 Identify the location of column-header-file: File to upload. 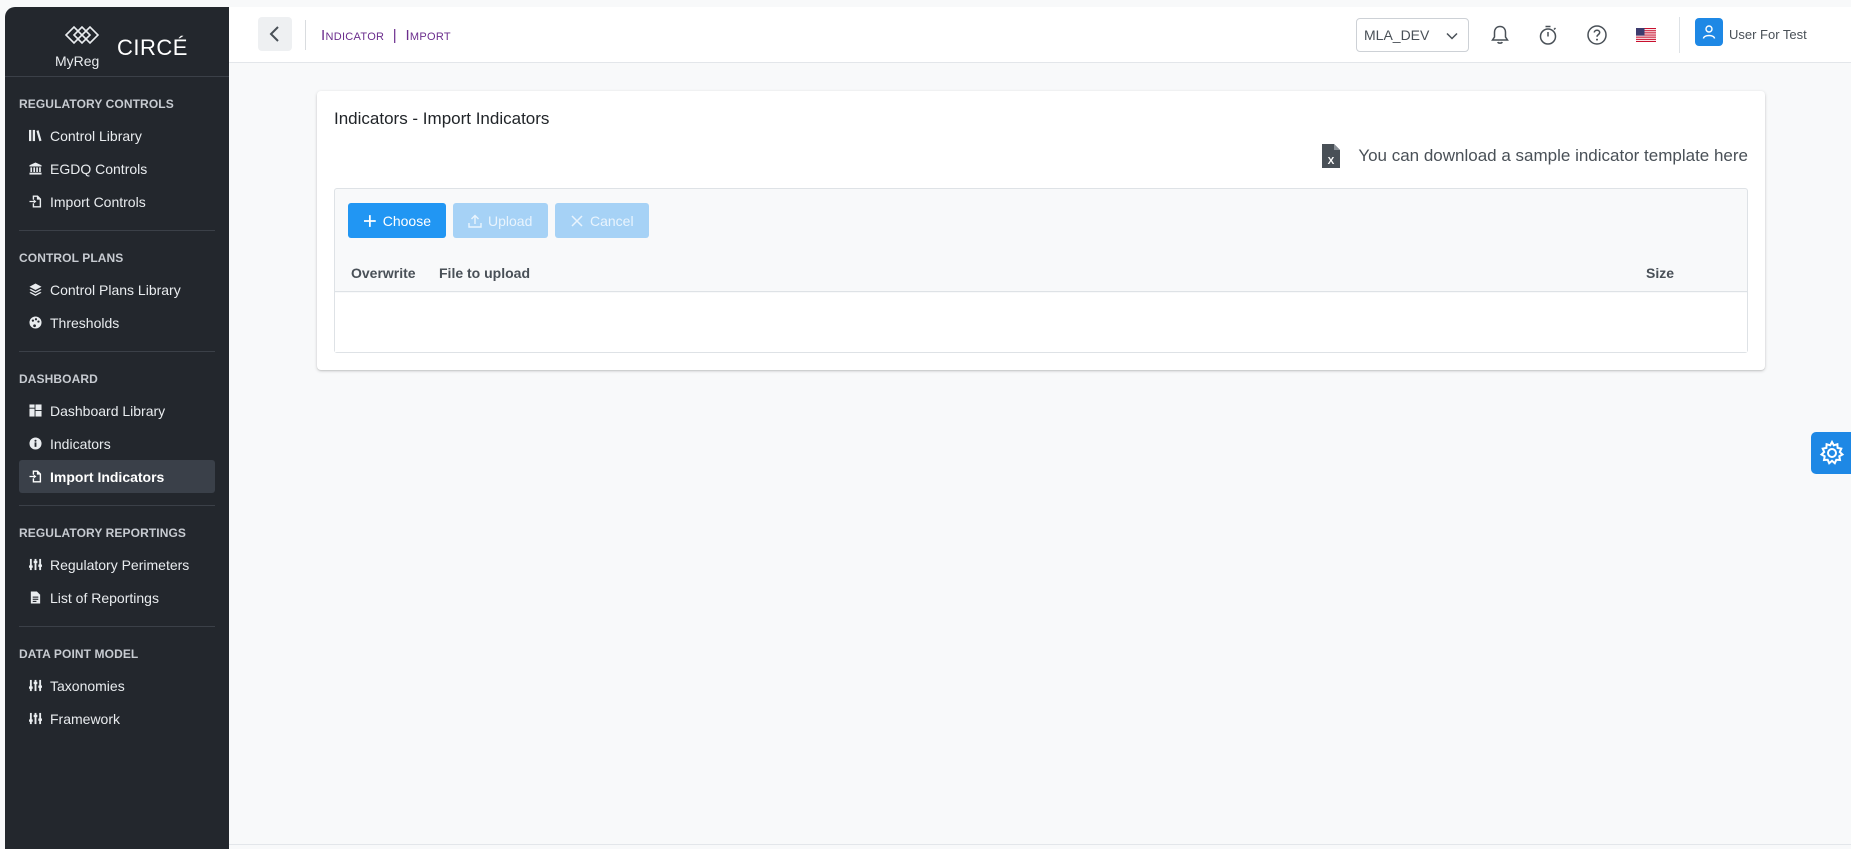
(484, 273).